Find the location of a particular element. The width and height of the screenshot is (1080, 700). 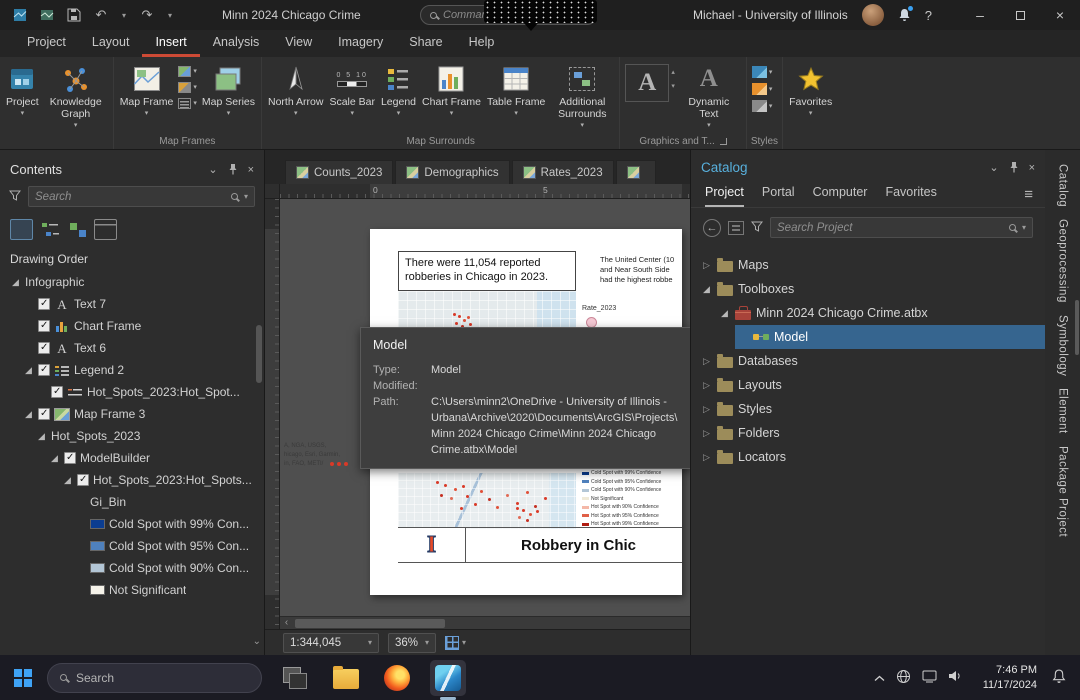

contents-tree-item: Legend 2 is located at coordinates (132, 370).